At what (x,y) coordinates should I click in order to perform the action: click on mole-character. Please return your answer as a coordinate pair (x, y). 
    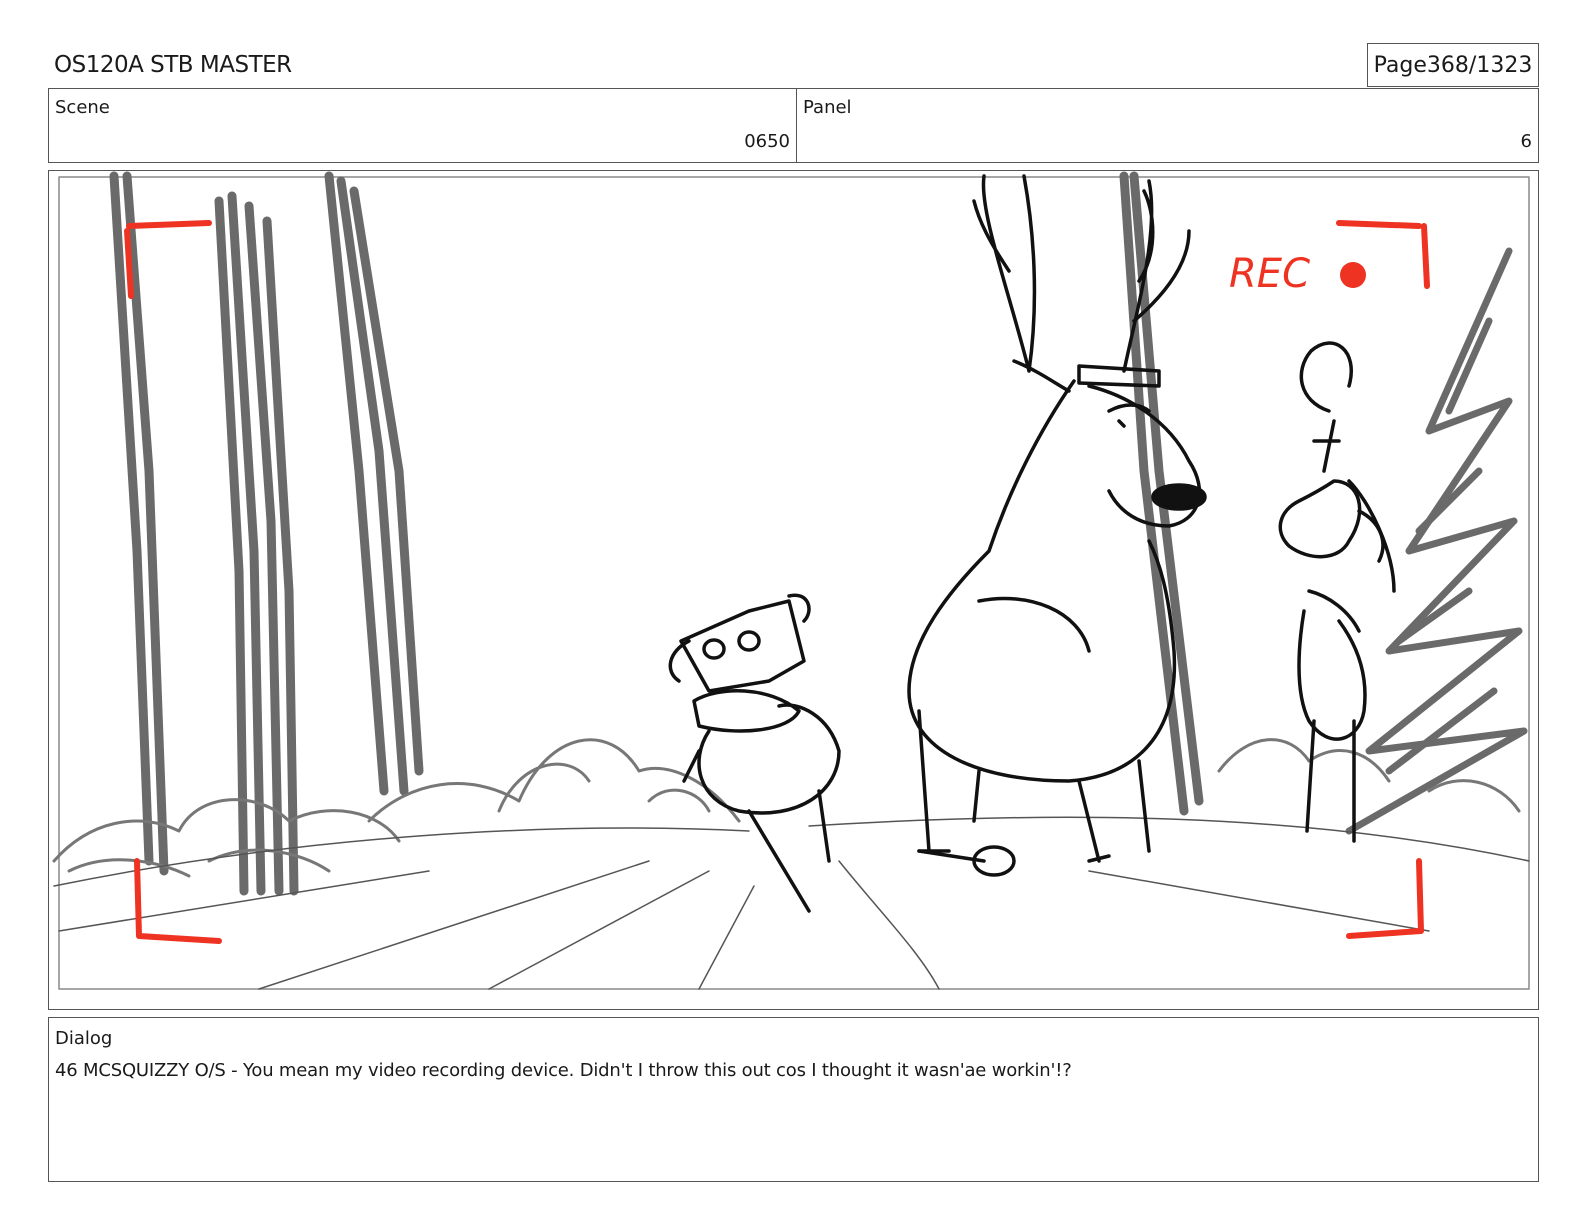
    Looking at the image, I should click on (754, 753).